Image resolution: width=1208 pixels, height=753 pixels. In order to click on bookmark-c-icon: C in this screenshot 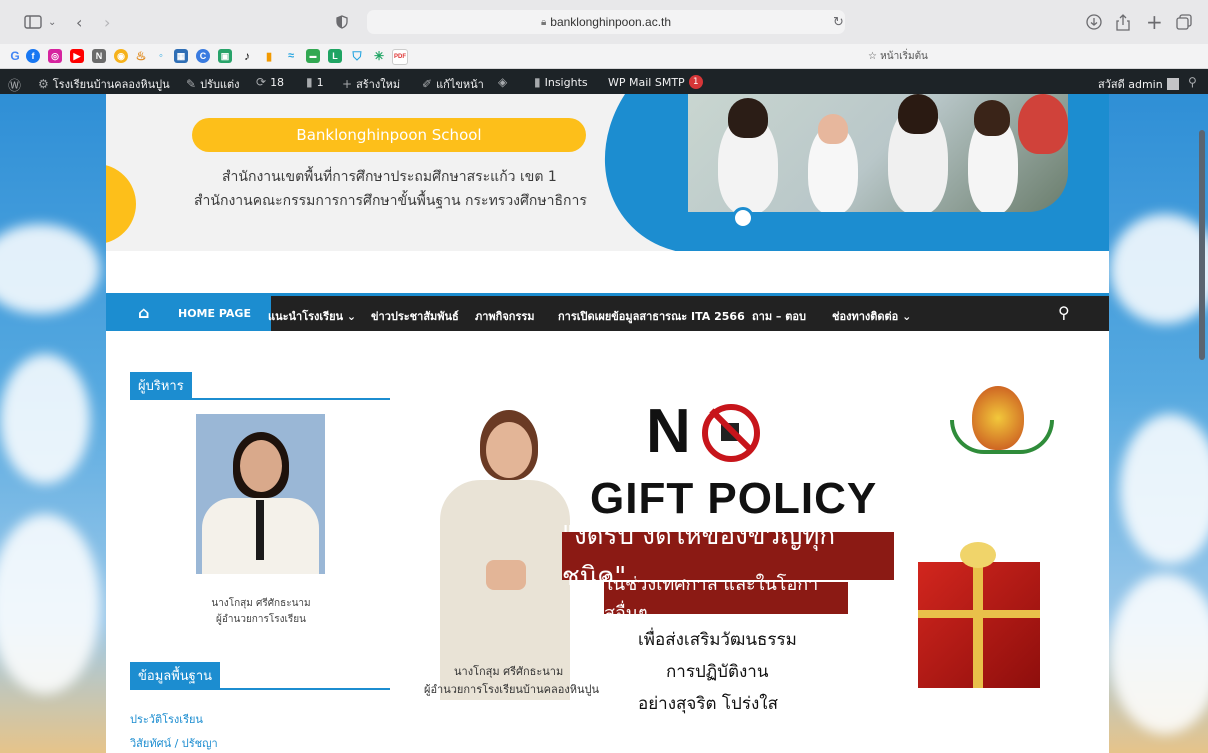, I will do `click(203, 56)`.